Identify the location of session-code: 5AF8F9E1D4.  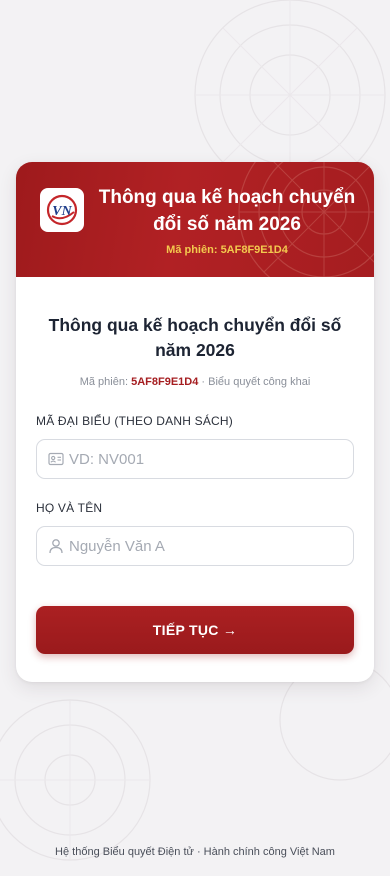
(165, 382).